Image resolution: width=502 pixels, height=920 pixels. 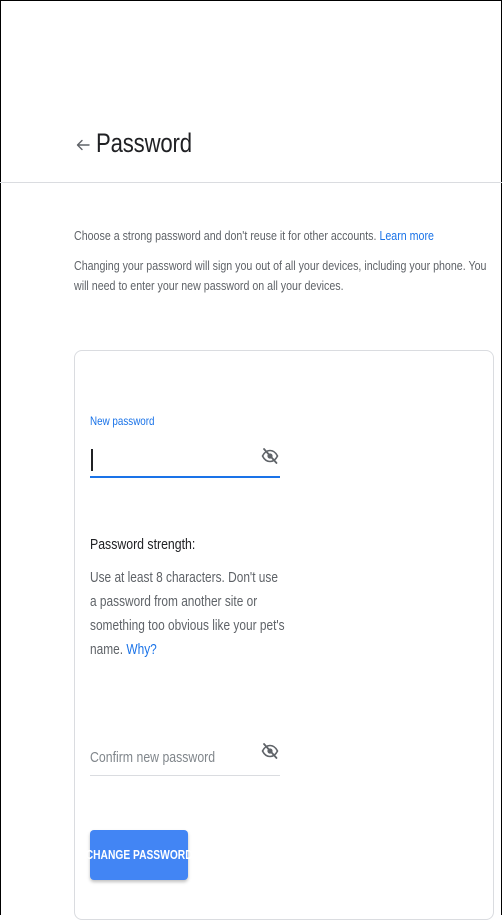 What do you see at coordinates (185, 477) in the screenshot?
I see `new-password-underline` at bounding box center [185, 477].